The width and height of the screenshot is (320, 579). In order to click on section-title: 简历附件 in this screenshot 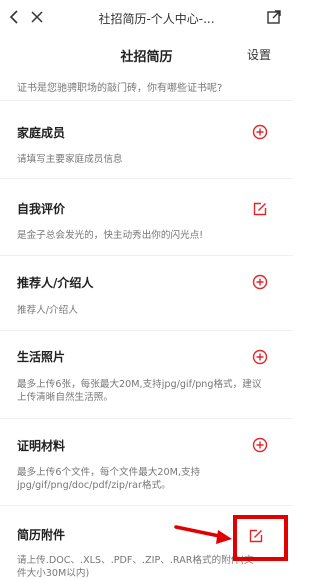, I will do `click(41, 535)`.